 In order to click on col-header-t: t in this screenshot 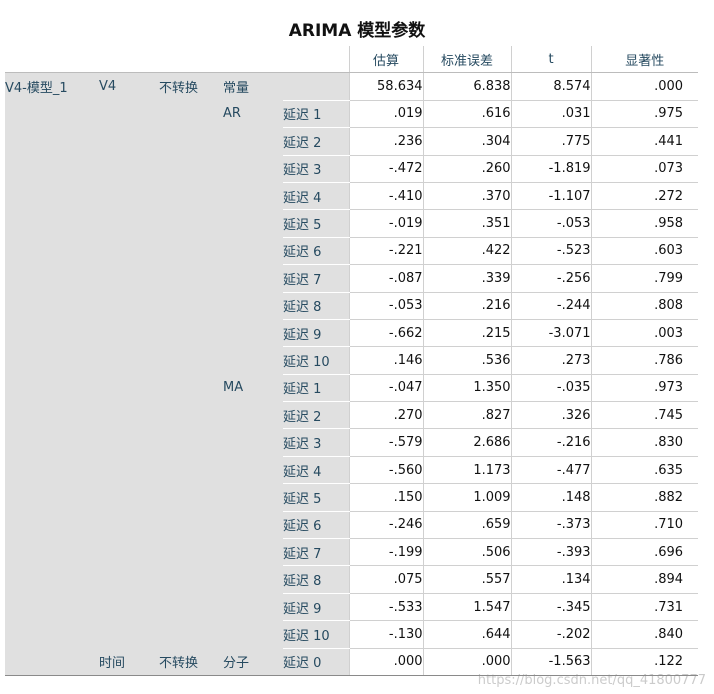, I will do `click(551, 60)`.